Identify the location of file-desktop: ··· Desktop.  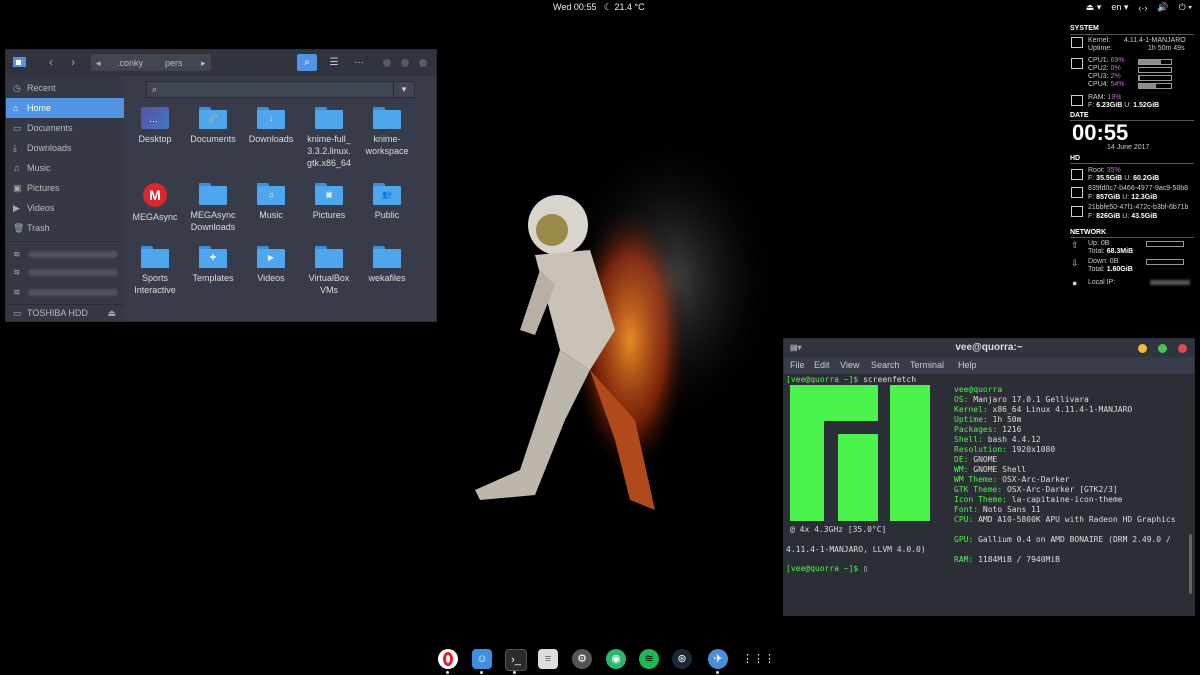
(155, 126).